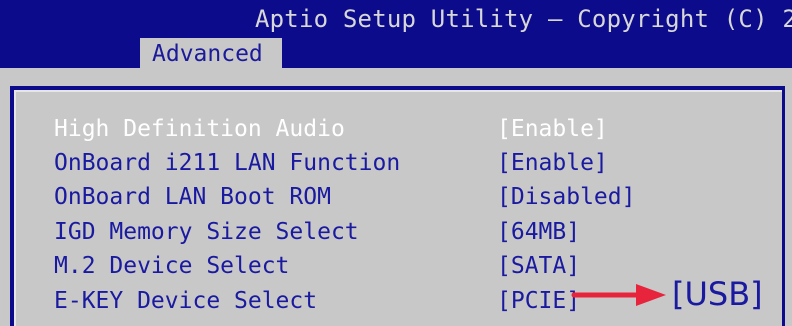 This screenshot has width=792, height=326. Describe the element at coordinates (538, 301) in the screenshot. I see `setting-value: [PCIE]` at that location.